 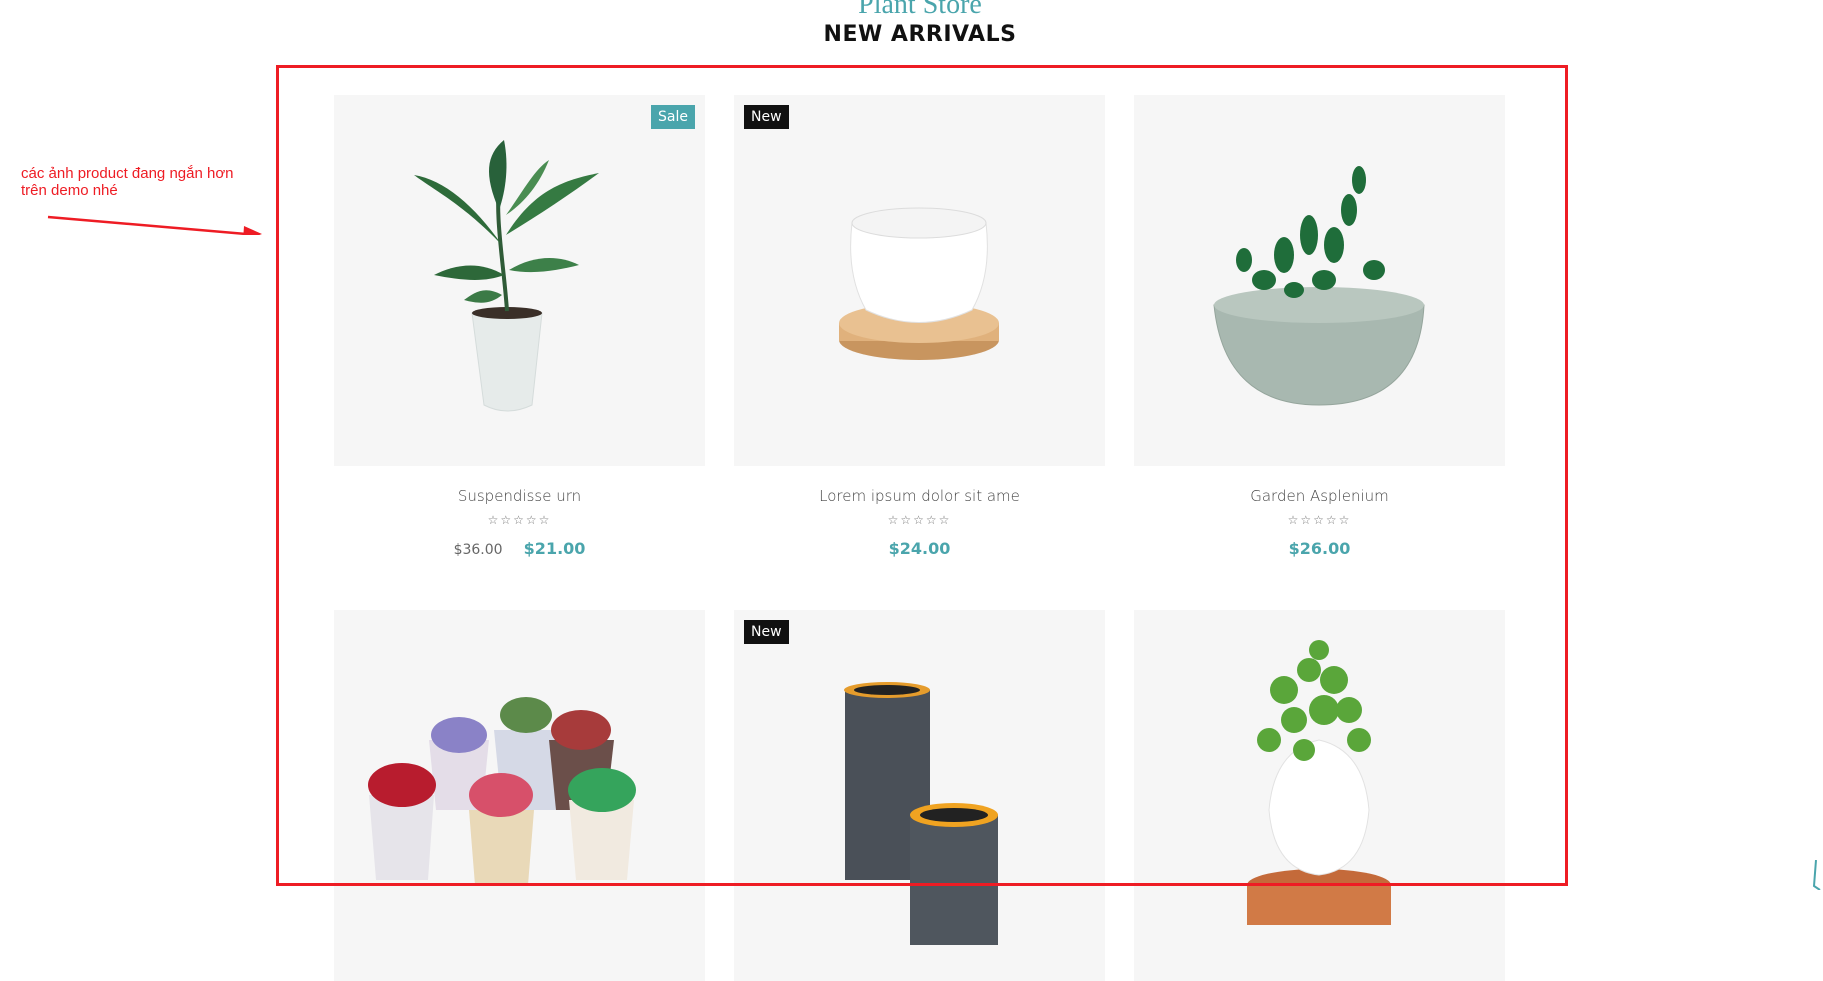 I want to click on store-title: Plant Store, so click(x=920, y=10).